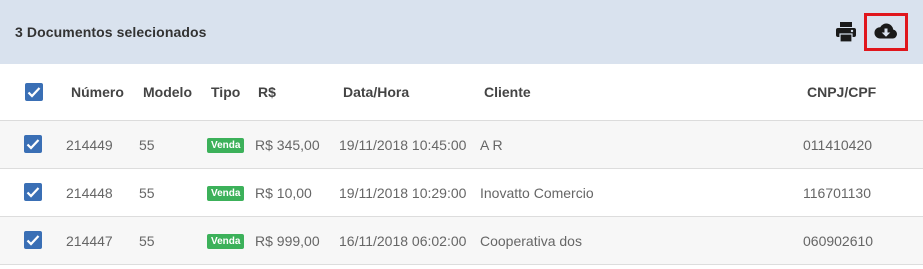 This screenshot has height=269, width=923. I want to click on column-header-cliente: Cliente, so click(507, 92).